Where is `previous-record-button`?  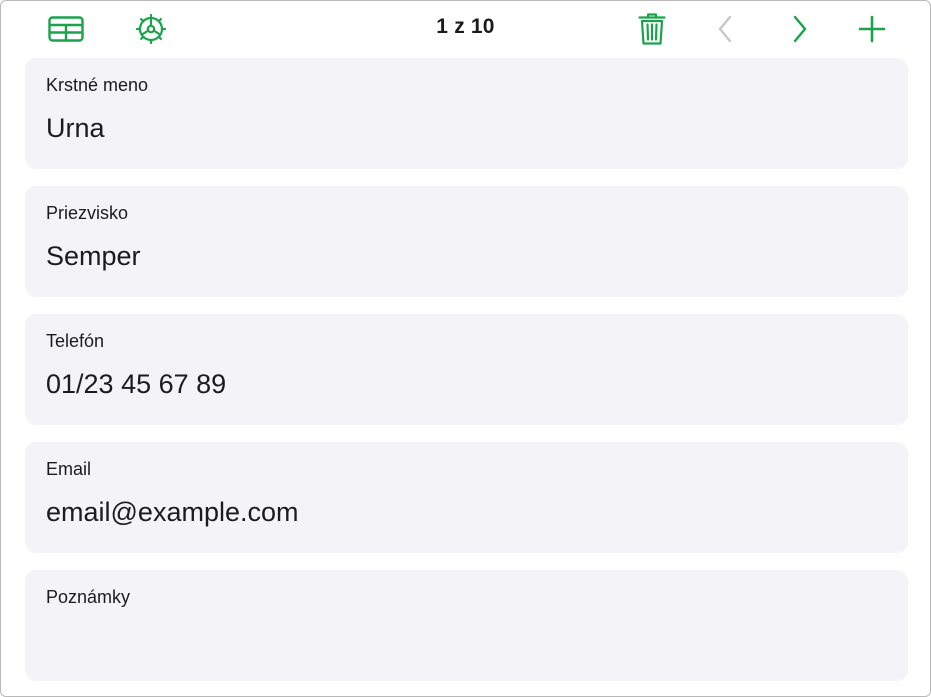 previous-record-button is located at coordinates (725, 29).